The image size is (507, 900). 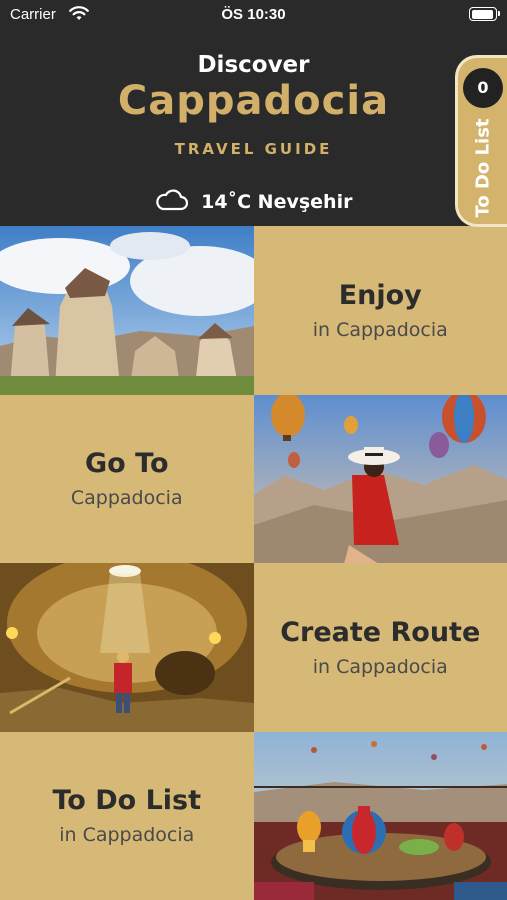 What do you see at coordinates (172, 202) in the screenshot?
I see `cloud-icon` at bounding box center [172, 202].